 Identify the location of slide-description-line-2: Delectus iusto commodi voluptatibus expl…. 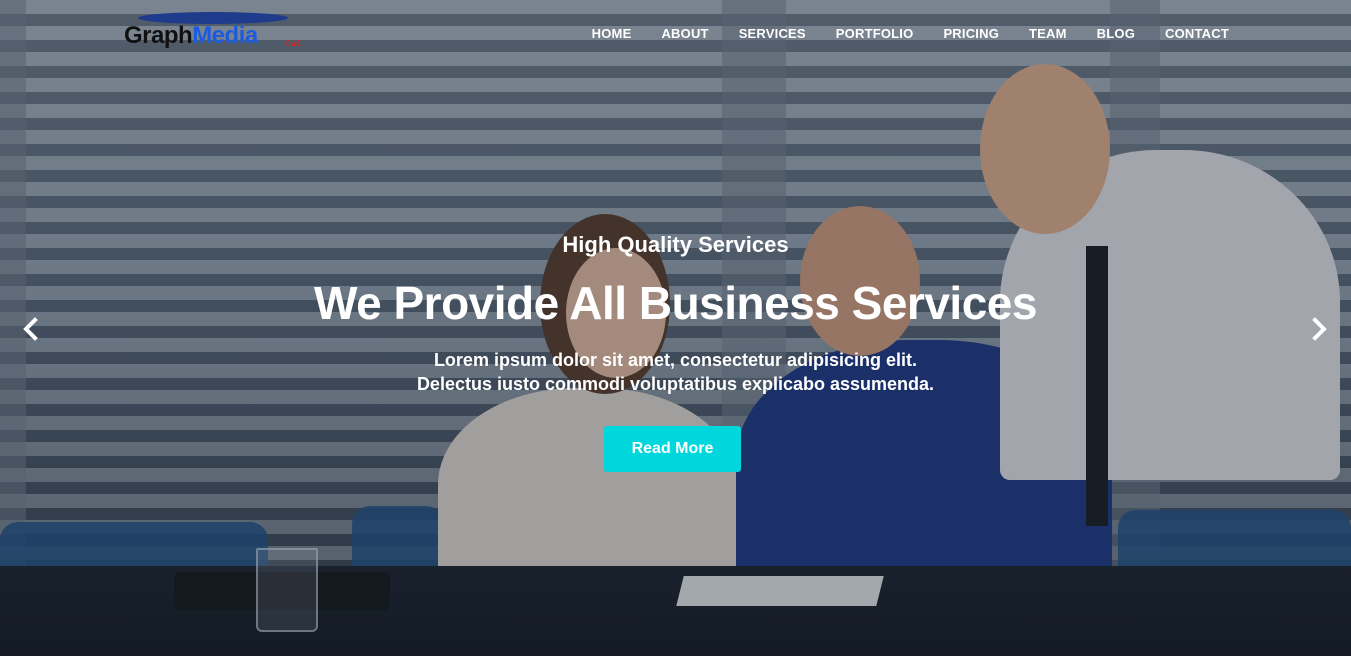
(675, 384).